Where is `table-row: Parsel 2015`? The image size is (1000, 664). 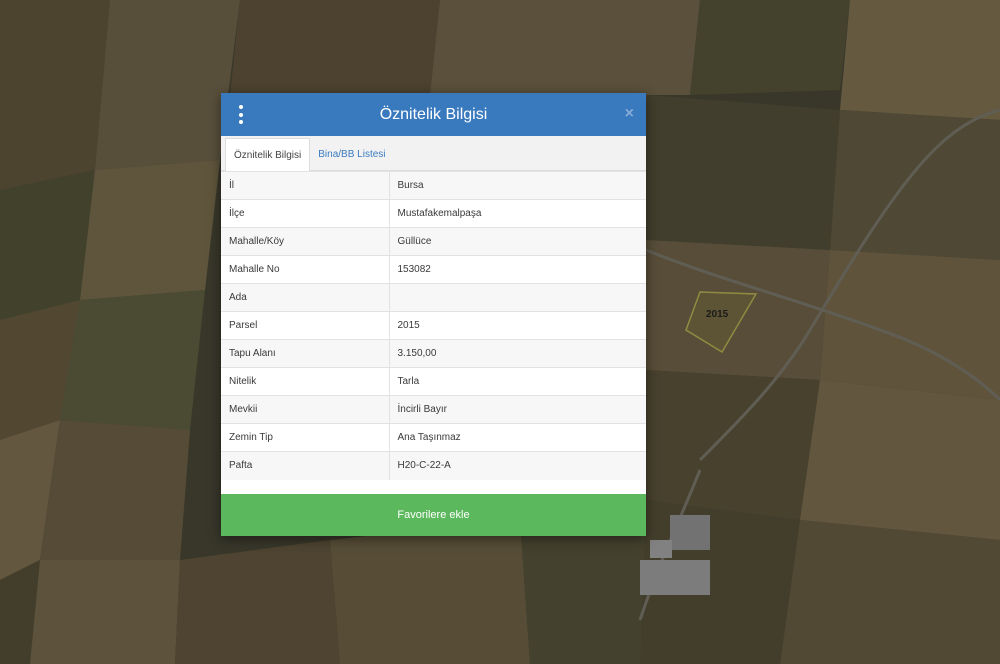
table-row: Parsel 2015 is located at coordinates (433, 325).